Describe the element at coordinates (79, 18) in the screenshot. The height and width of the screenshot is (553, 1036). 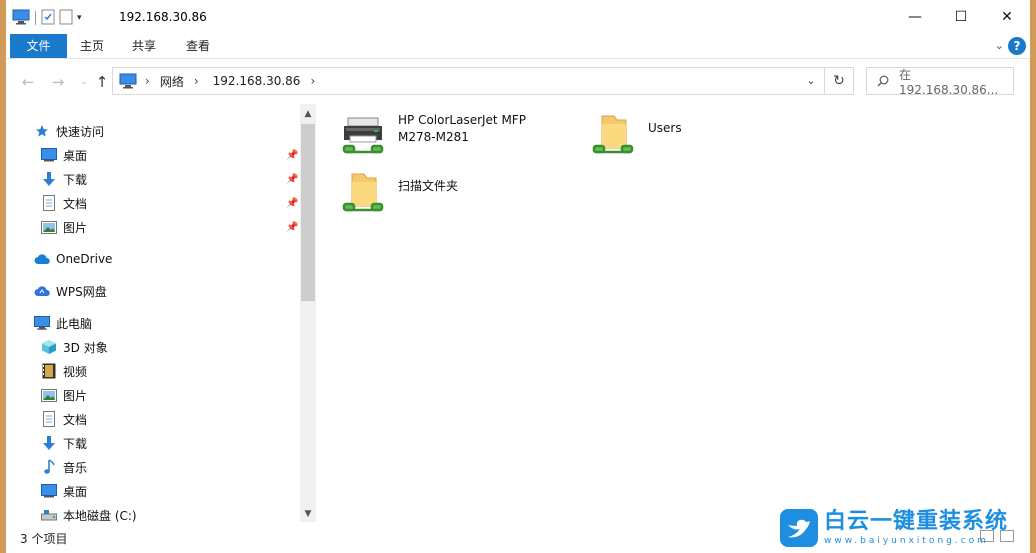
I see `customize-qat-icon: ▾` at that location.